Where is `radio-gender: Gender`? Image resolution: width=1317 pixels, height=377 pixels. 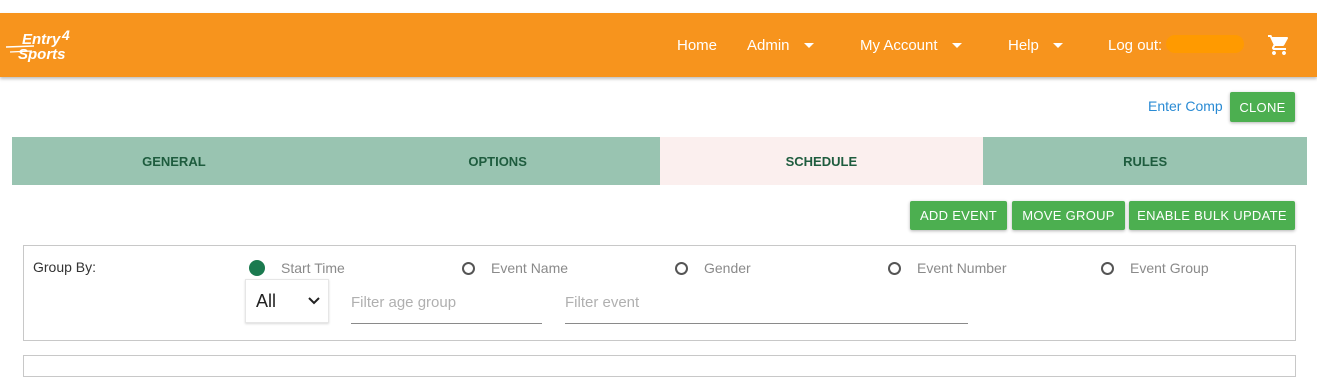
radio-gender: Gender is located at coordinates (713, 268).